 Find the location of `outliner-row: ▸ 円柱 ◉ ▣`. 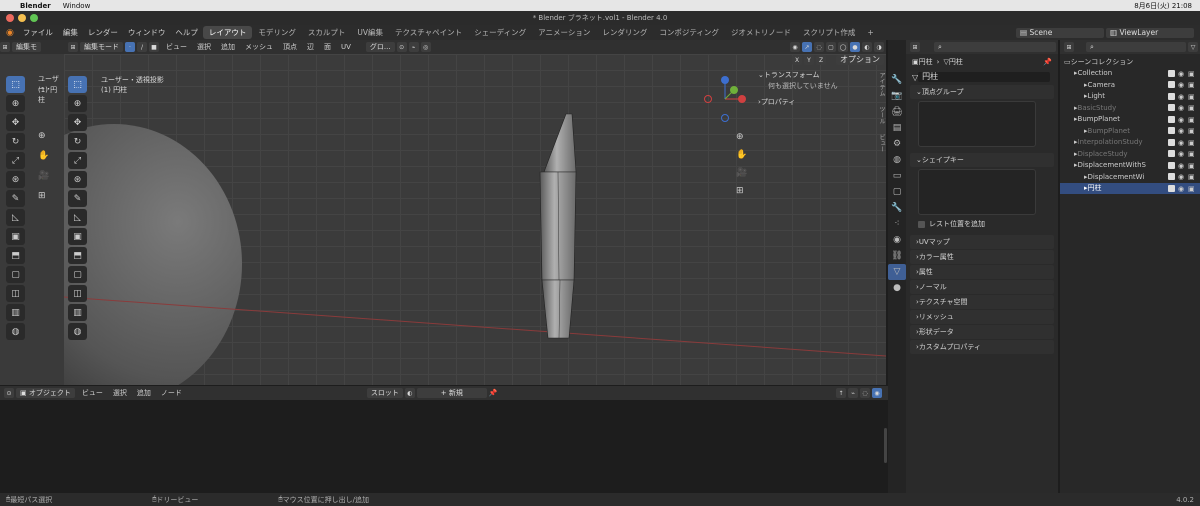

outliner-row: ▸ 円柱 ◉ ▣ is located at coordinates (1130, 188).